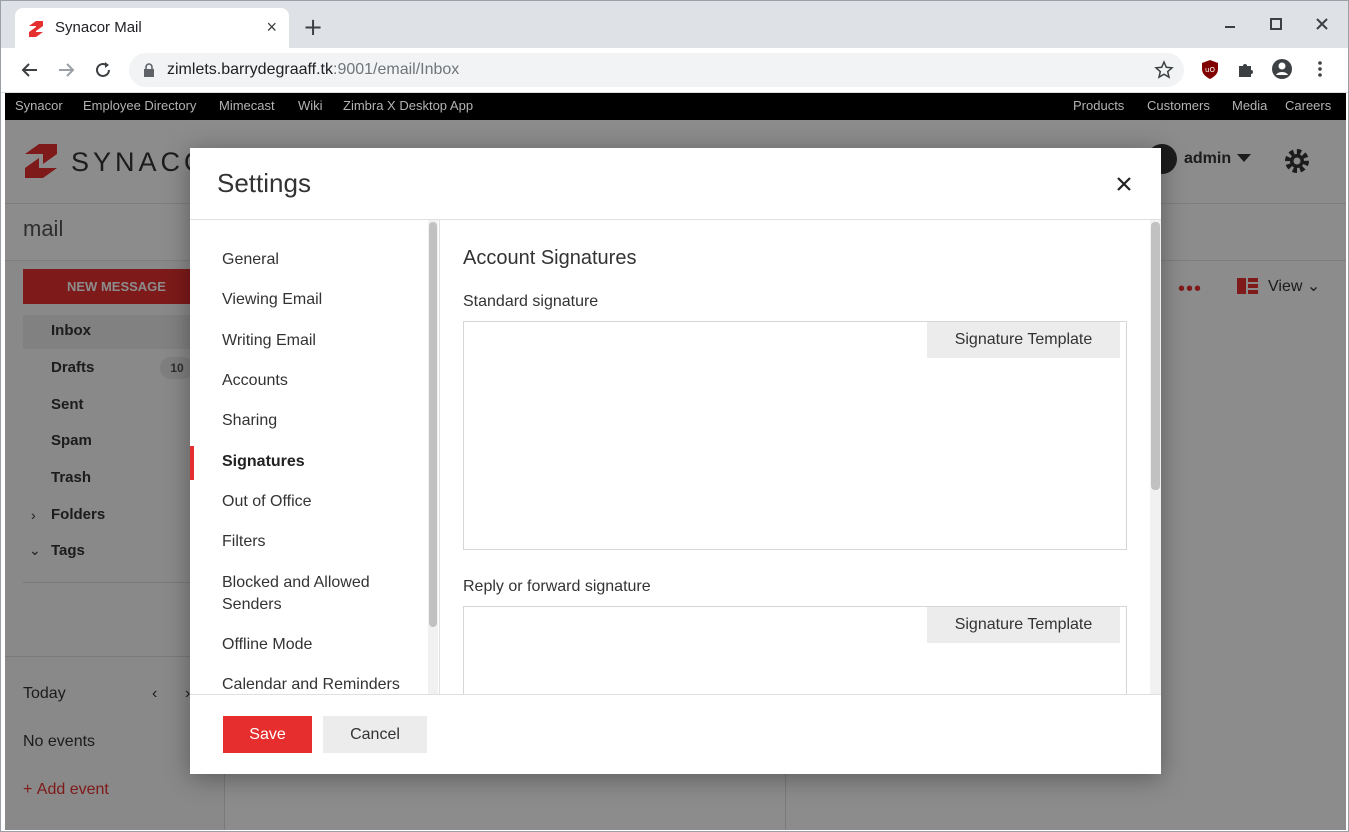 This screenshot has height=832, width=1349. Describe the element at coordinates (310, 105) in the screenshot. I see `link-wiki: Wiki` at that location.